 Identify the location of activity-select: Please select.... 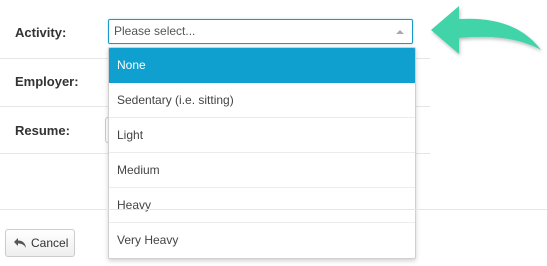
(260, 31).